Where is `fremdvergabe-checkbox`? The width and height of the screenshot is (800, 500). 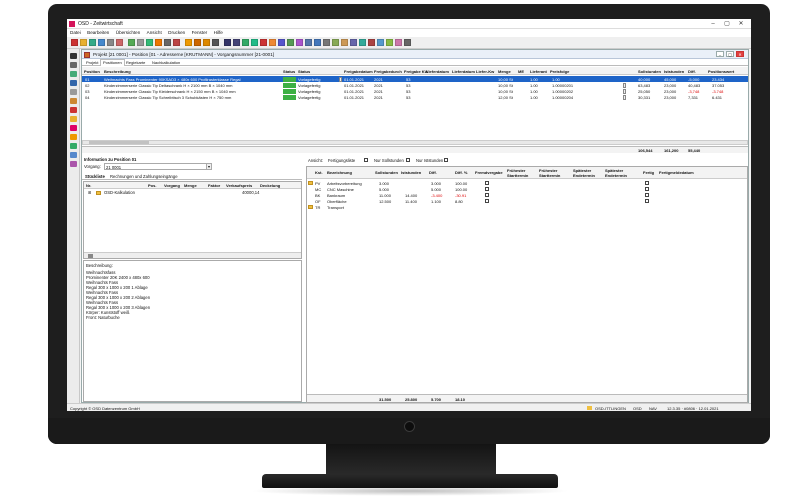
fremdvergabe-checkbox is located at coordinates (487, 201).